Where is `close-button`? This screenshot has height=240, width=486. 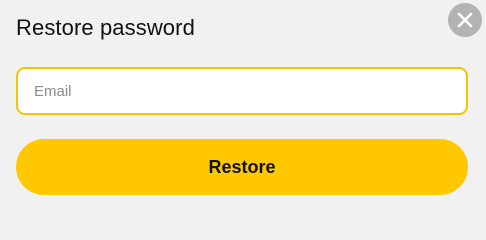
close-button is located at coordinates (465, 20).